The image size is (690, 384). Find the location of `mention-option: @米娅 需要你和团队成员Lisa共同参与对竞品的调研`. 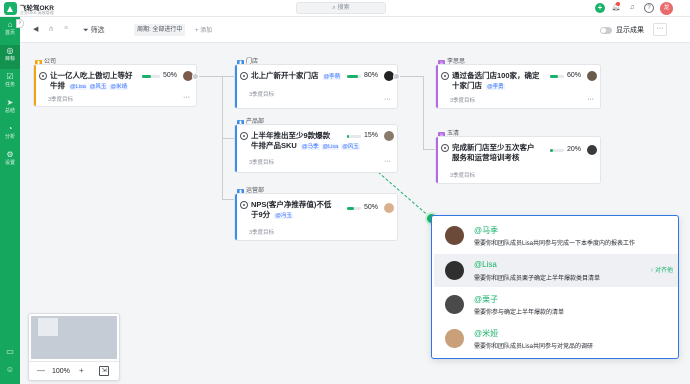

mention-option: @米娅 需要你和团队成员Lisa共同参与对竞品的调研 is located at coordinates (556, 338).